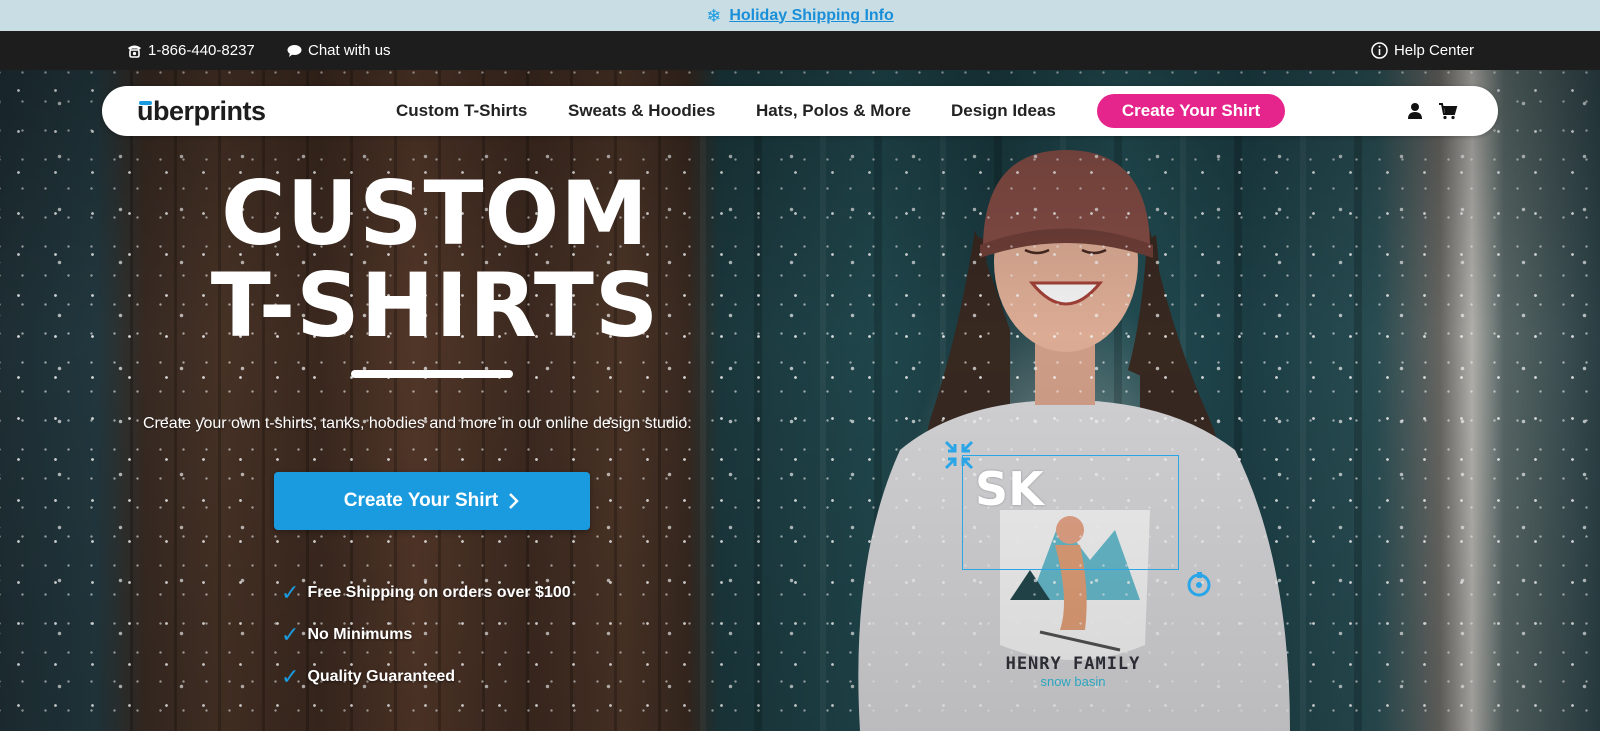 Image resolution: width=1600 pixels, height=731 pixels. What do you see at coordinates (1003, 111) in the screenshot?
I see `nav-design-ideas: Design Ideas` at bounding box center [1003, 111].